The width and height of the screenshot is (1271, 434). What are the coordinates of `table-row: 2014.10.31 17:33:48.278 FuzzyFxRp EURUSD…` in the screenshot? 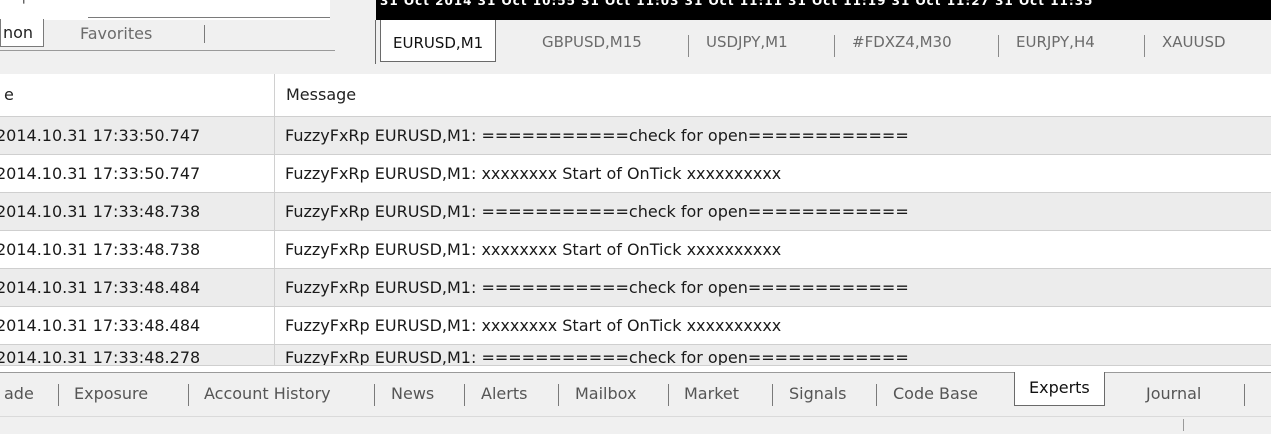 It's located at (635, 355).